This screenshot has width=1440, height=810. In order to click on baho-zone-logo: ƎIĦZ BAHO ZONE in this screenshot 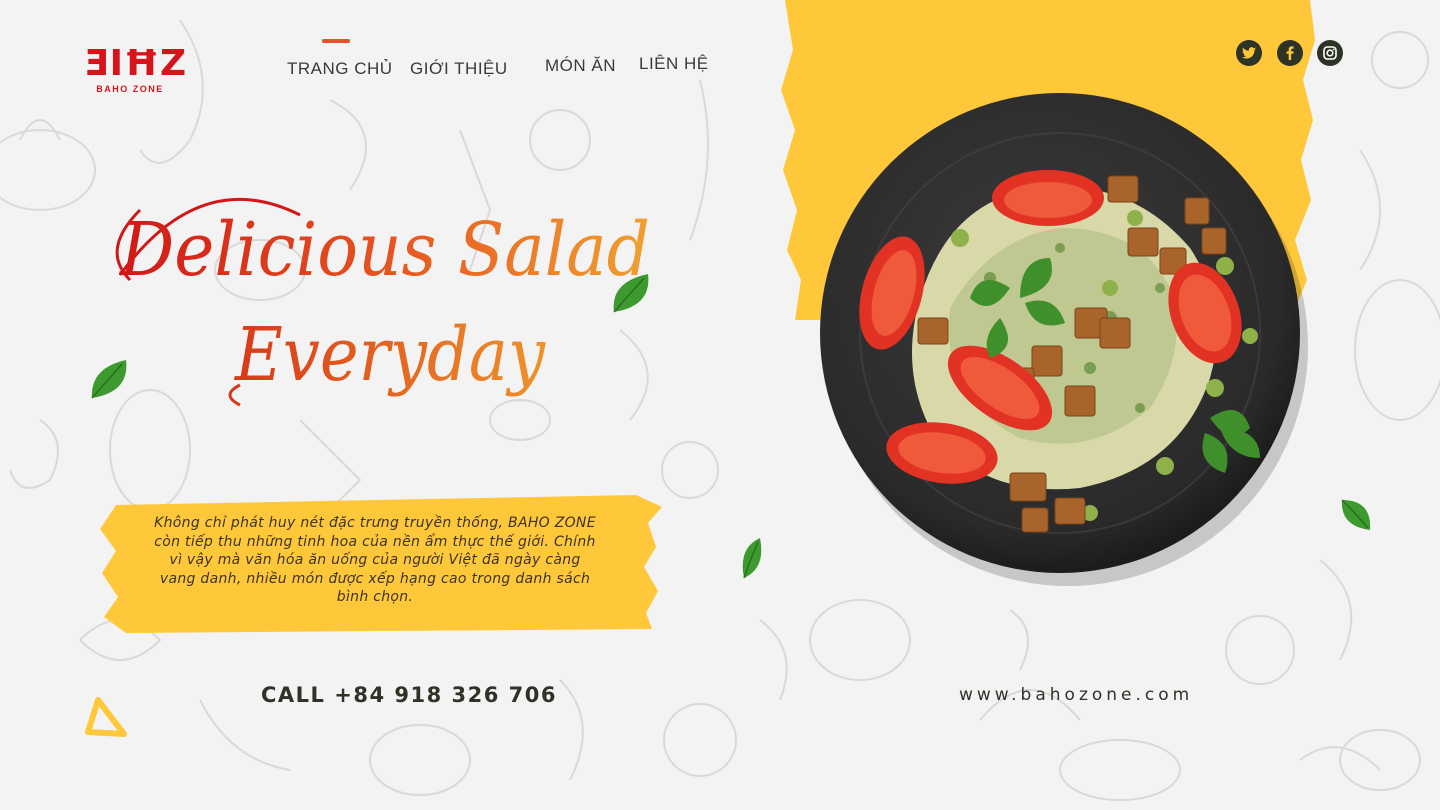, I will do `click(136, 71)`.